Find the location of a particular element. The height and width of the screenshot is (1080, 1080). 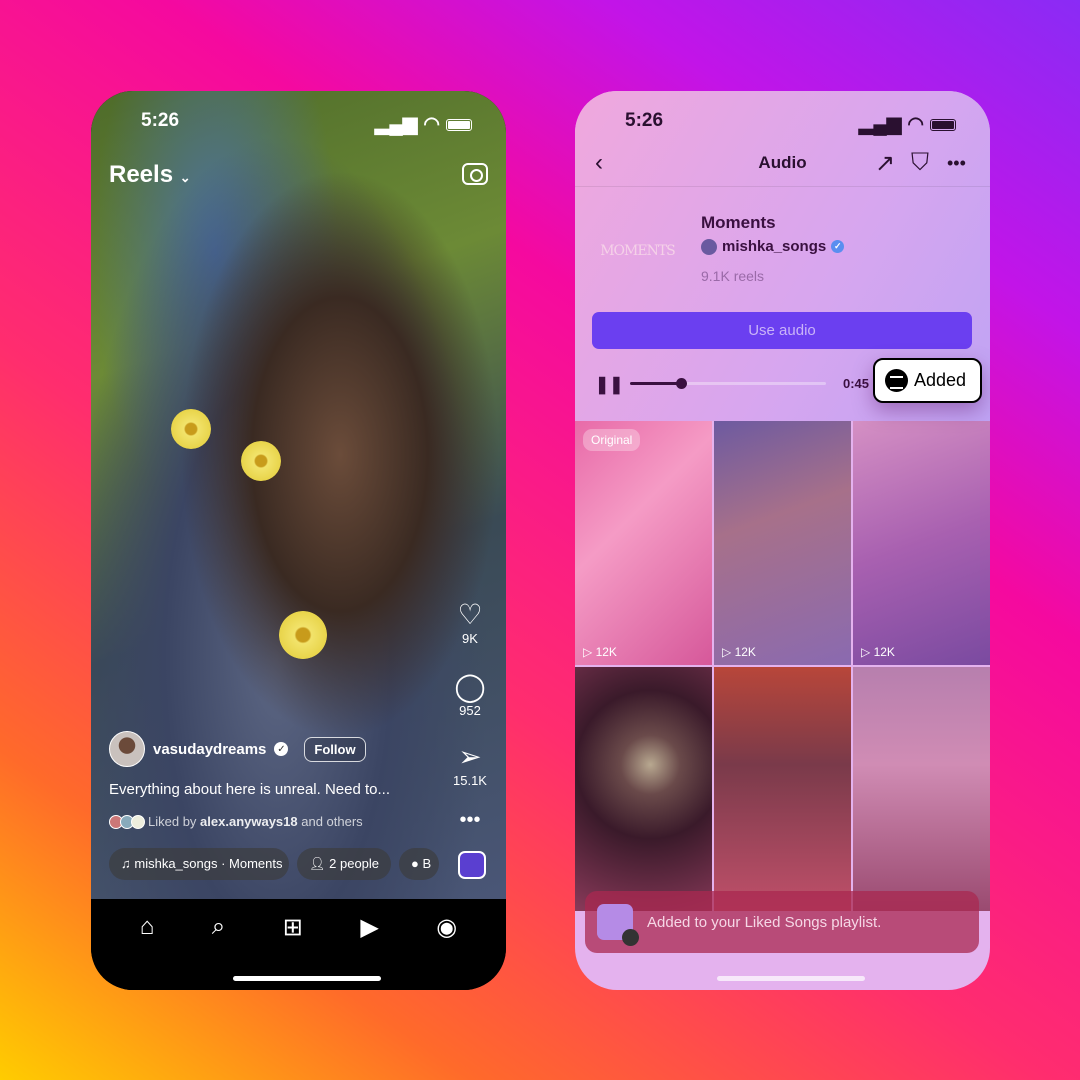

original-badge: Original is located at coordinates (612, 440).